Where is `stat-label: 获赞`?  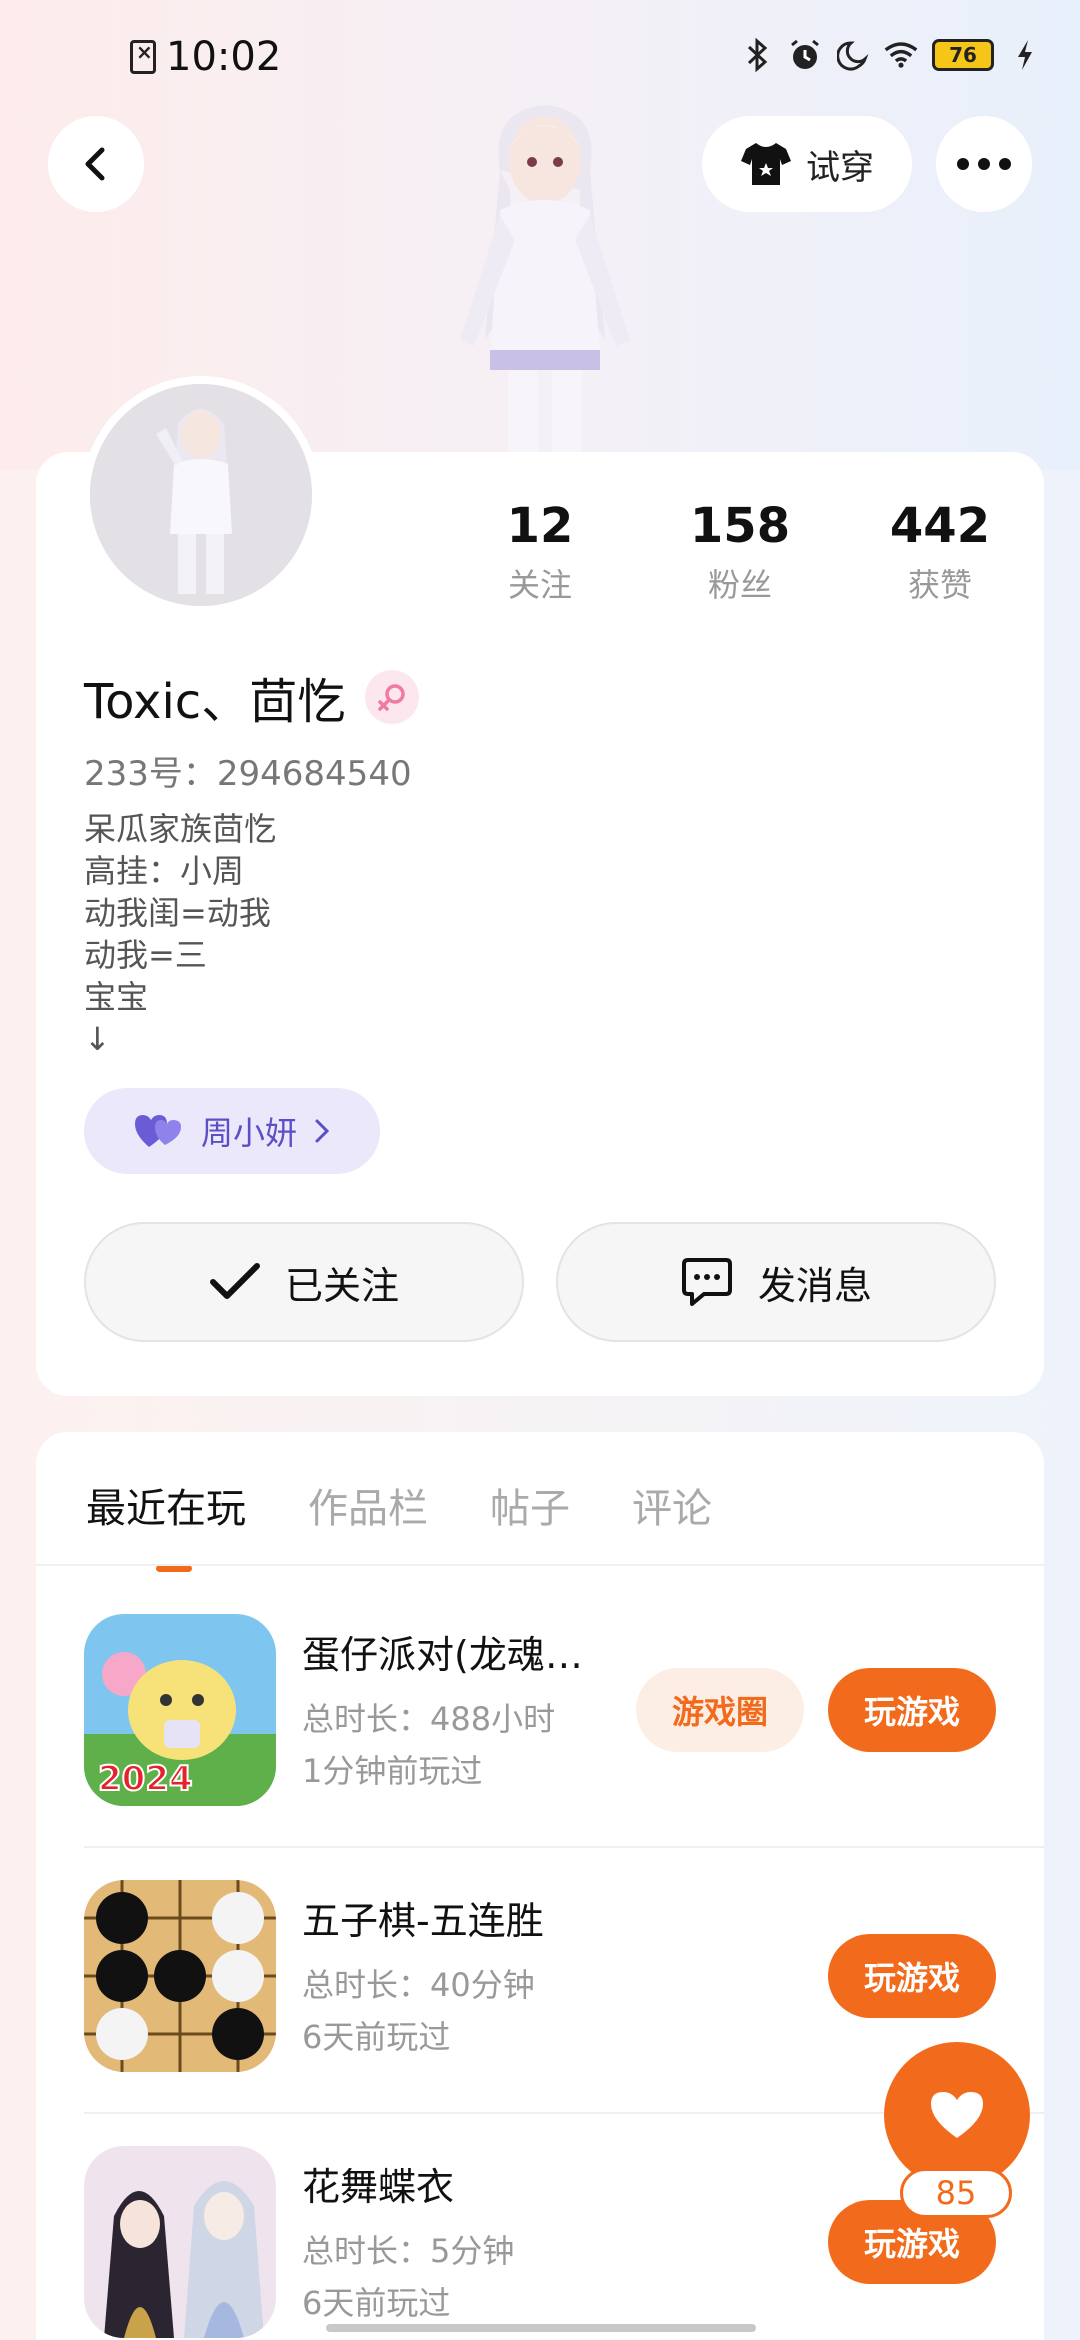
stat-label: 获赞 is located at coordinates (939, 585).